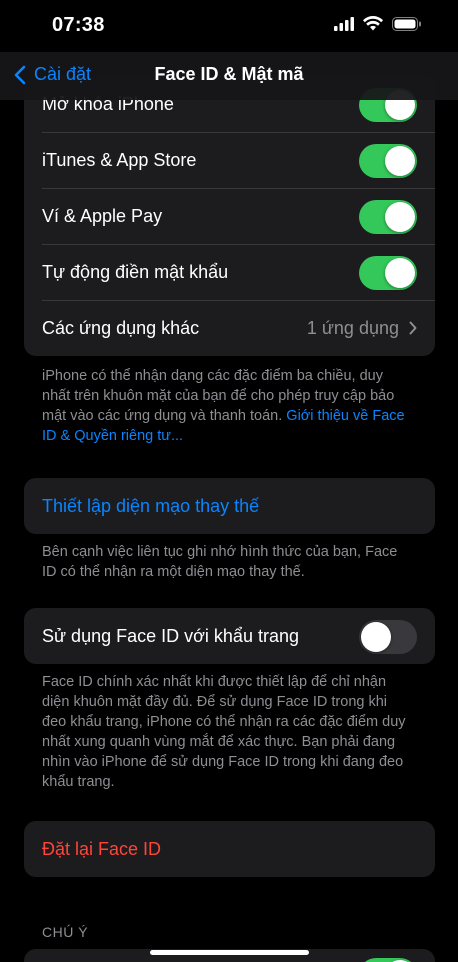  What do you see at coordinates (388, 637) in the screenshot?
I see `face-id-with-mask-toggle` at bounding box center [388, 637].